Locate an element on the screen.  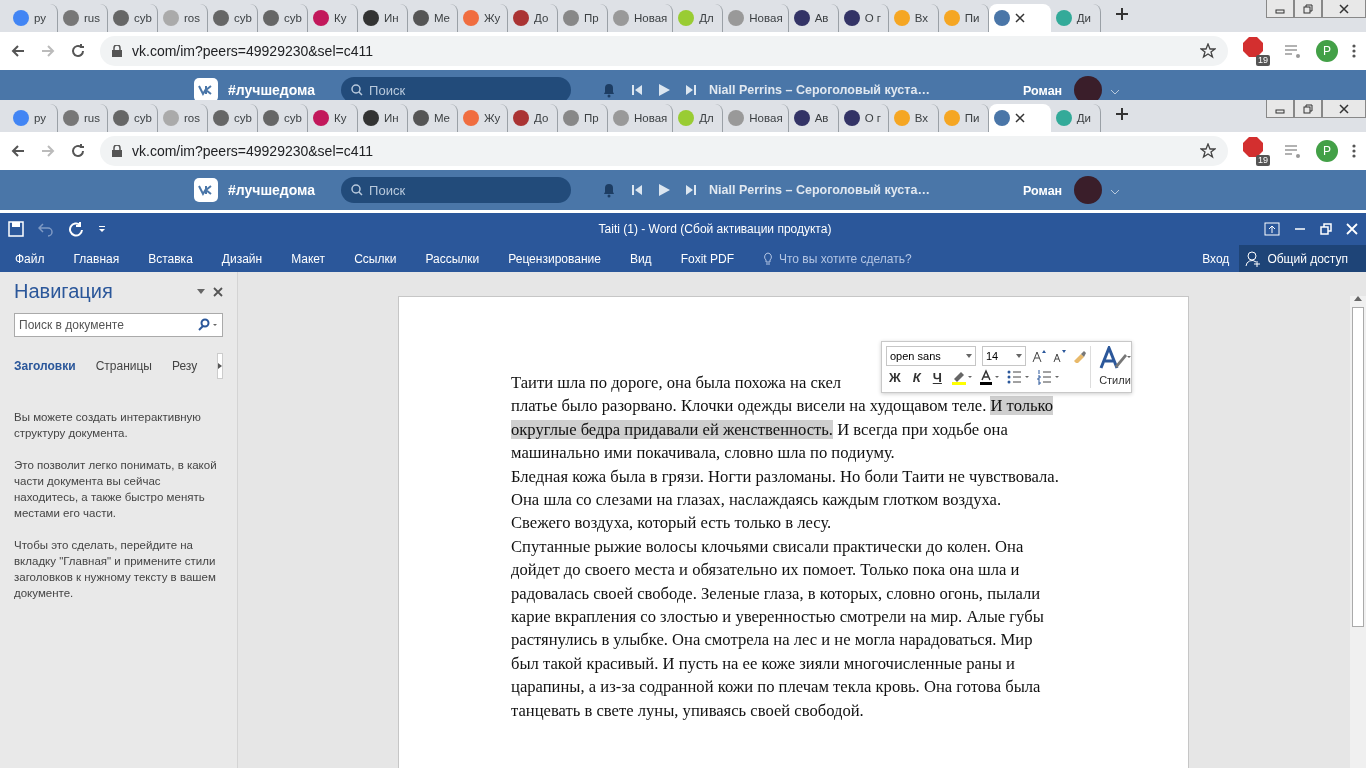
bullet-list-icon is located at coordinates (1018, 377).